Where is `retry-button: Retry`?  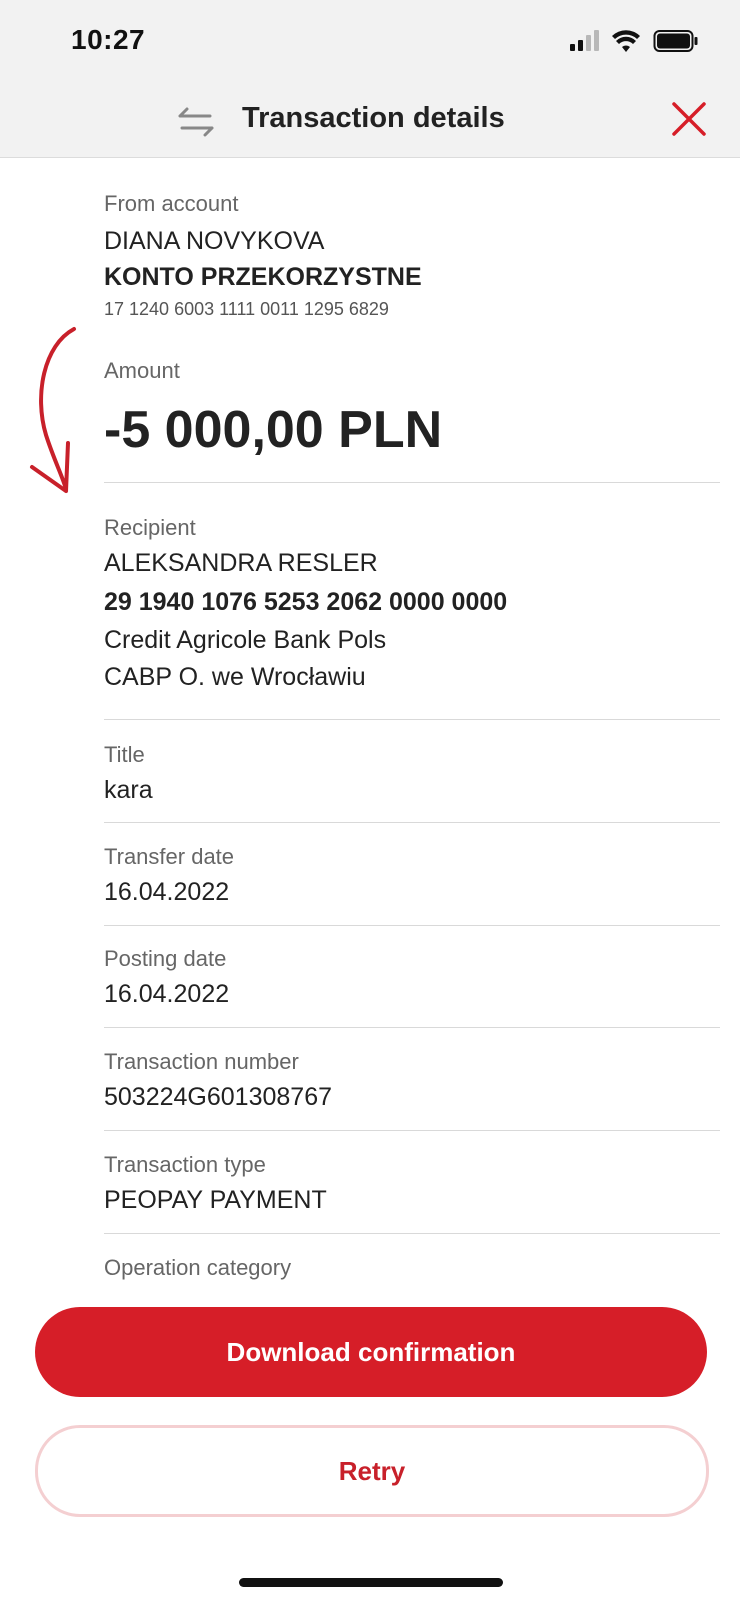
retry-button: Retry is located at coordinates (372, 1471).